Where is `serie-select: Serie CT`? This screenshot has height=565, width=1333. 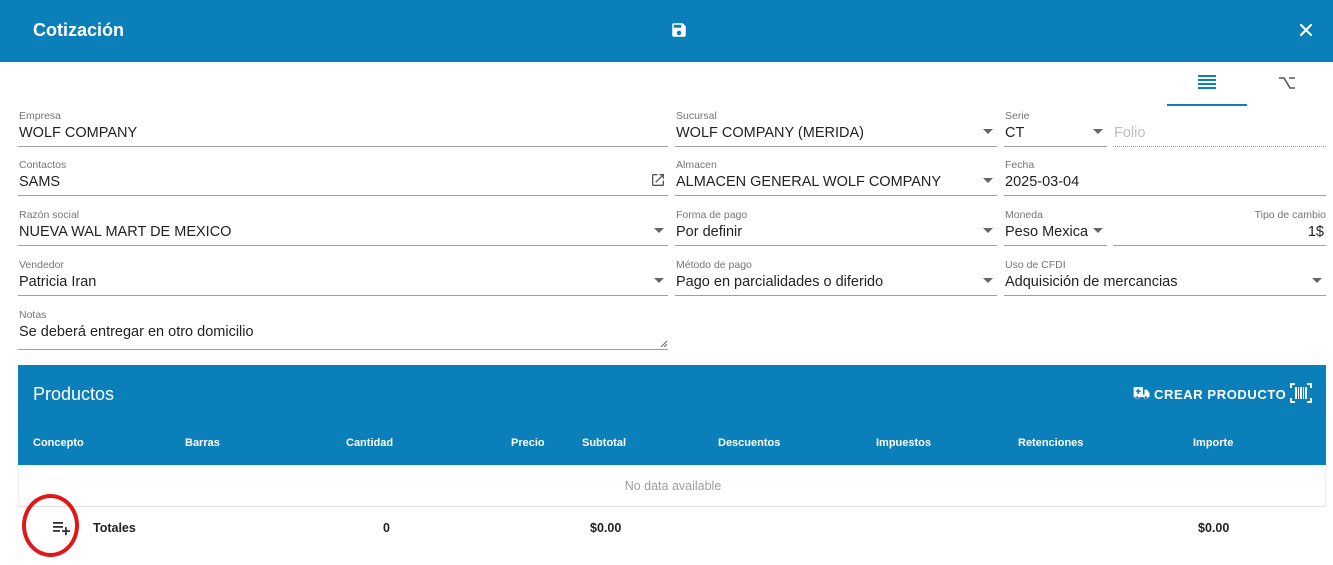
serie-select: Serie CT is located at coordinates (1055, 128).